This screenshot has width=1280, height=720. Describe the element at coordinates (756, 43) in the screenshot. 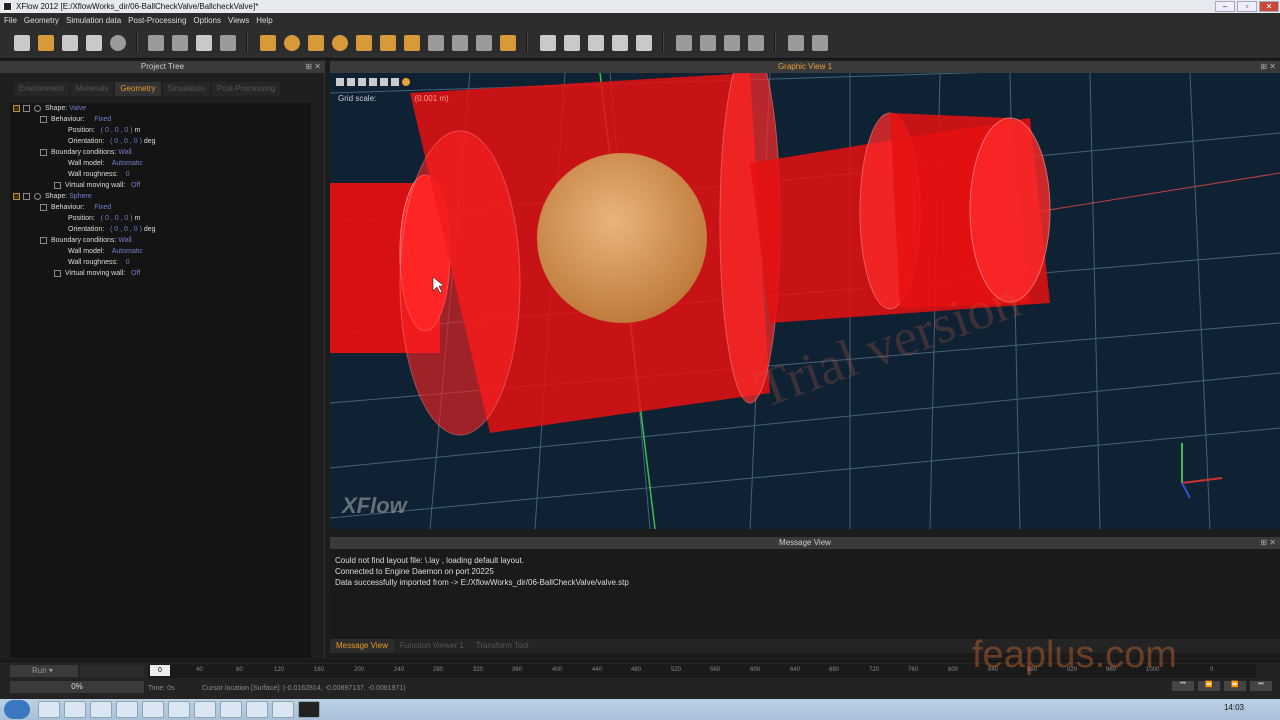

I see `select-region-icon` at that location.